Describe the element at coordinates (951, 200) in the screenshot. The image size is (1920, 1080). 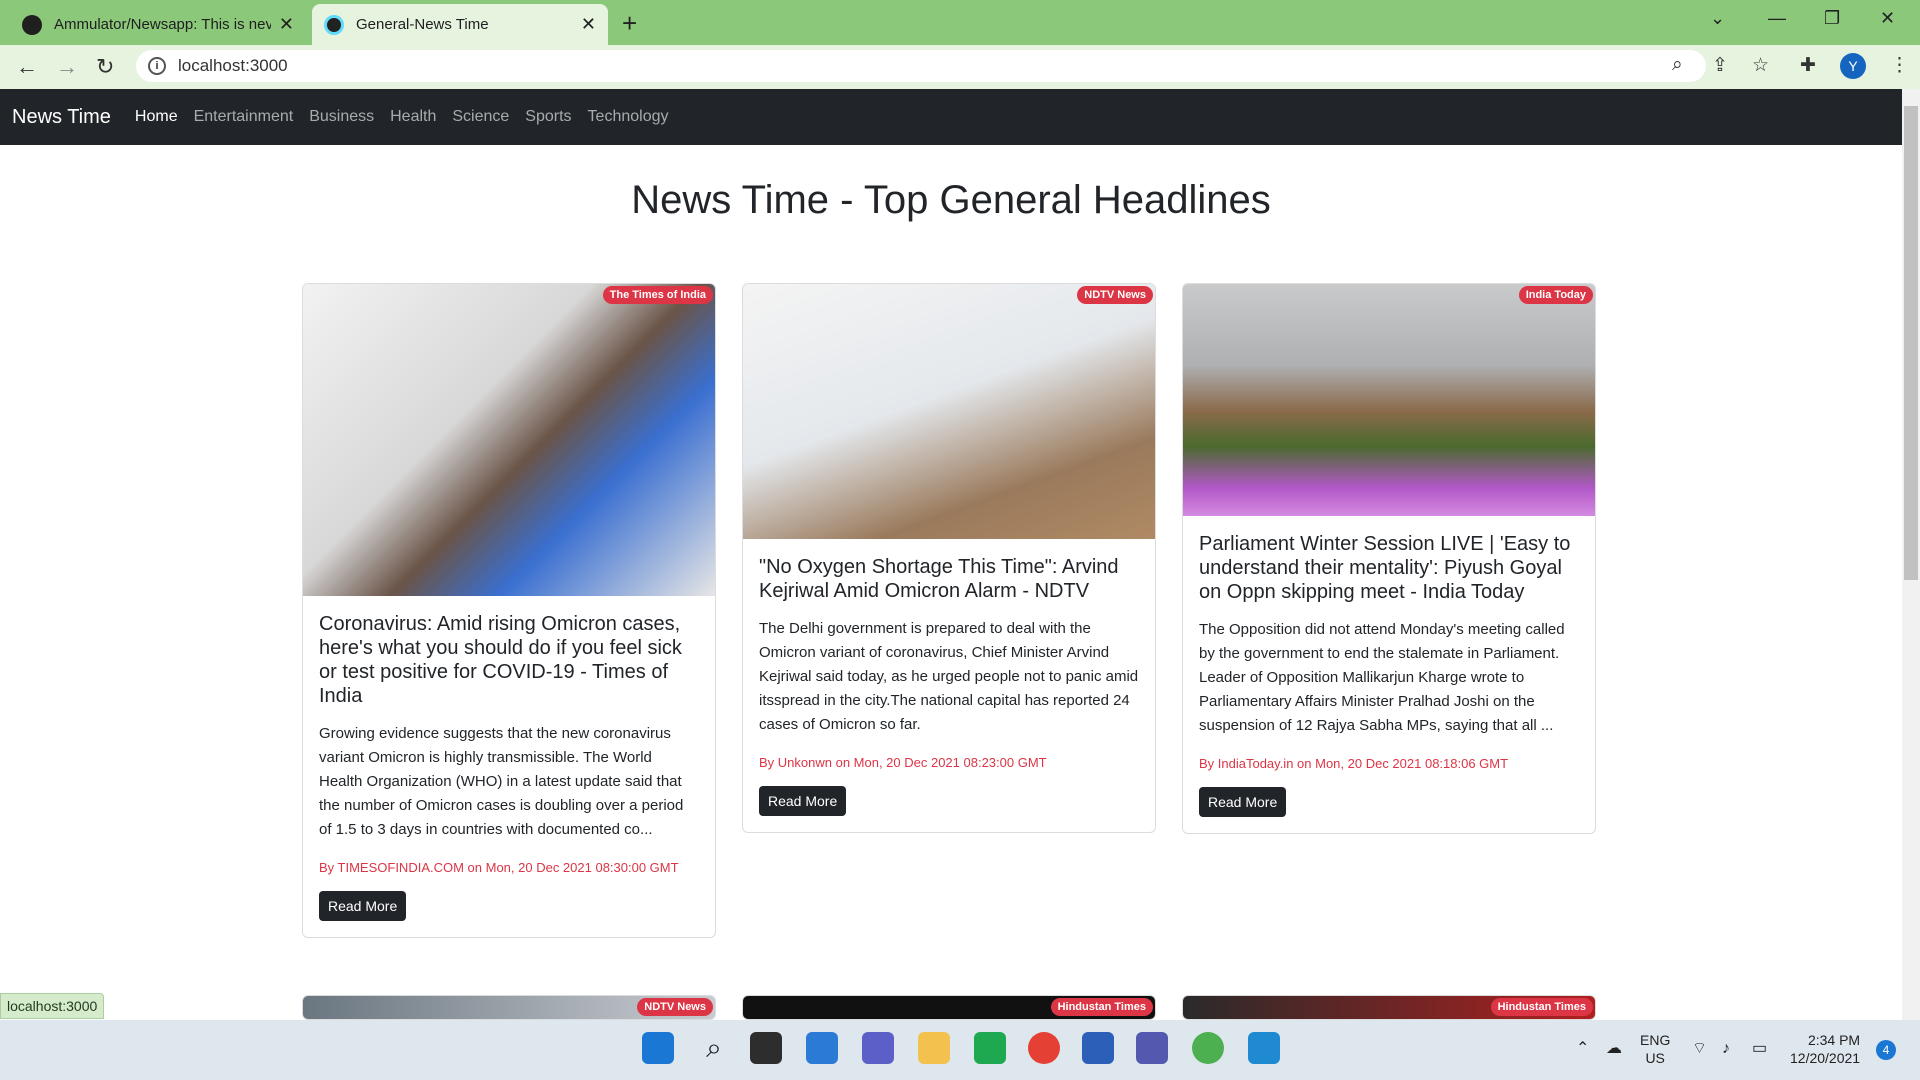
I see `page-title: News Time - Top General Headlines` at that location.